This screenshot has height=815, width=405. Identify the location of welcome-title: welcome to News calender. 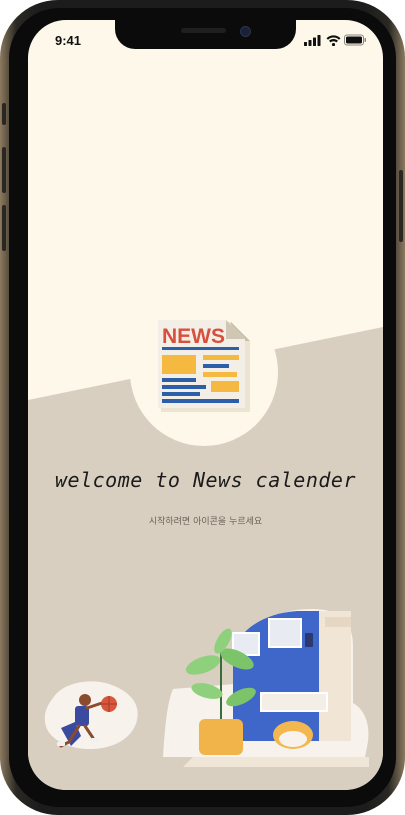
(205, 480).